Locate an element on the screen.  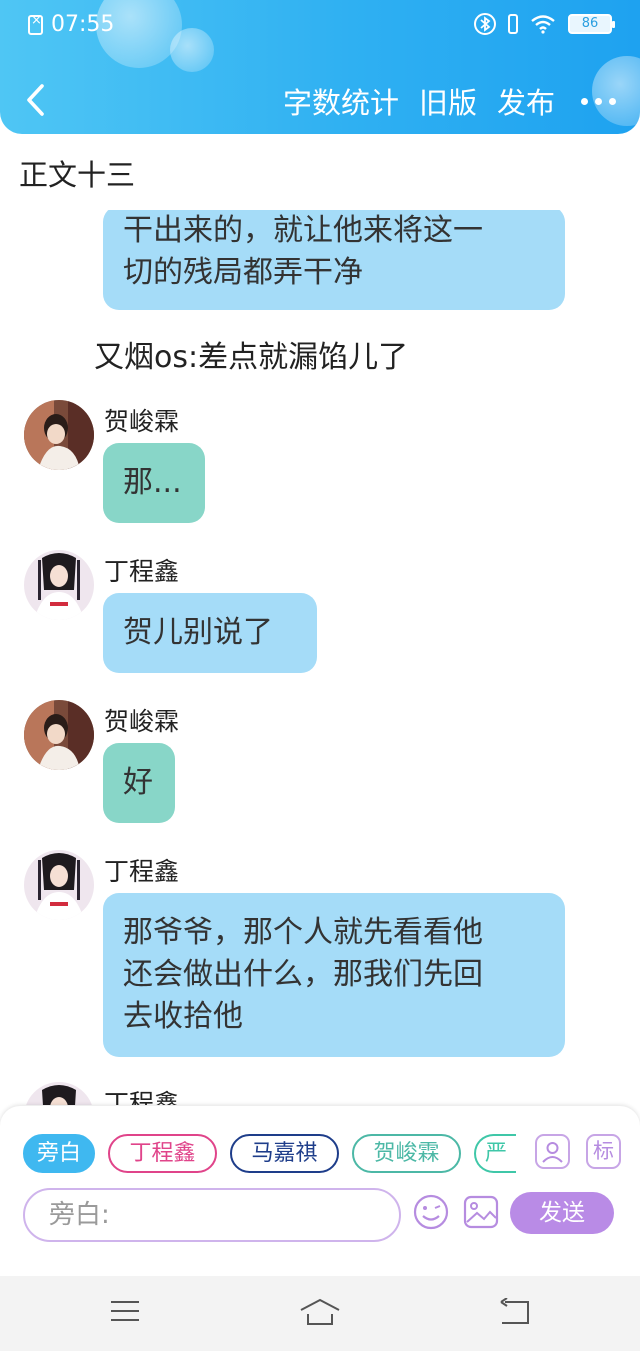
status-left: 07:55 is located at coordinates (71, 24).